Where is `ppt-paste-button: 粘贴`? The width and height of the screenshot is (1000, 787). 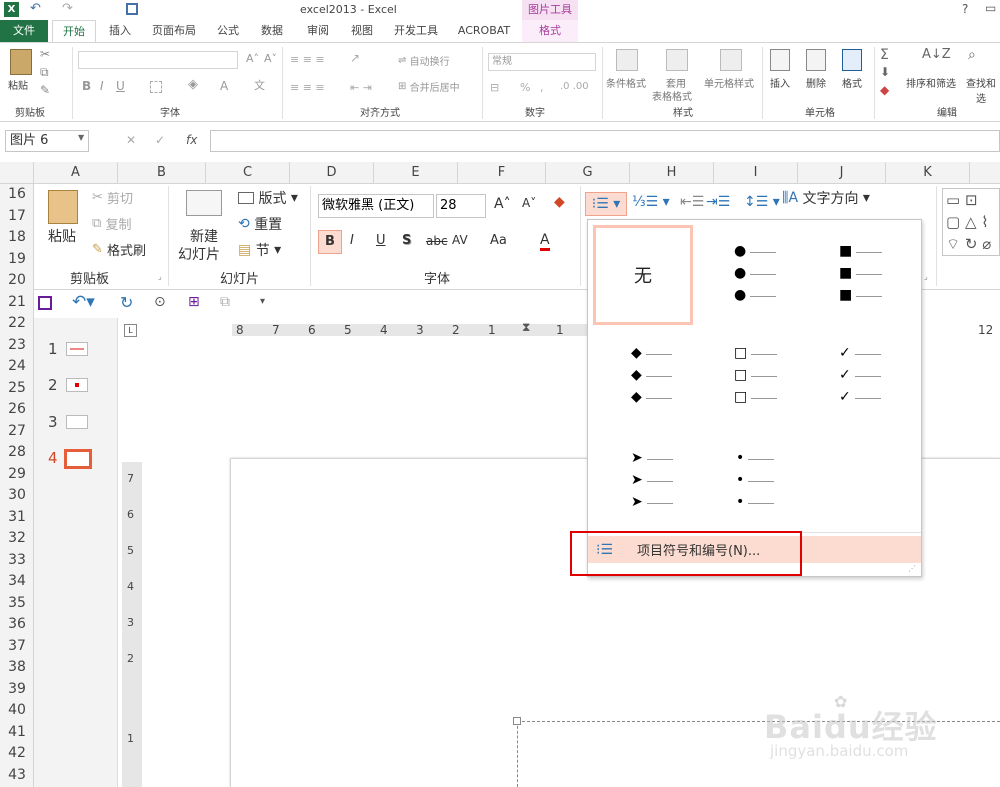
ppt-paste-button: 粘贴 is located at coordinates (62, 236).